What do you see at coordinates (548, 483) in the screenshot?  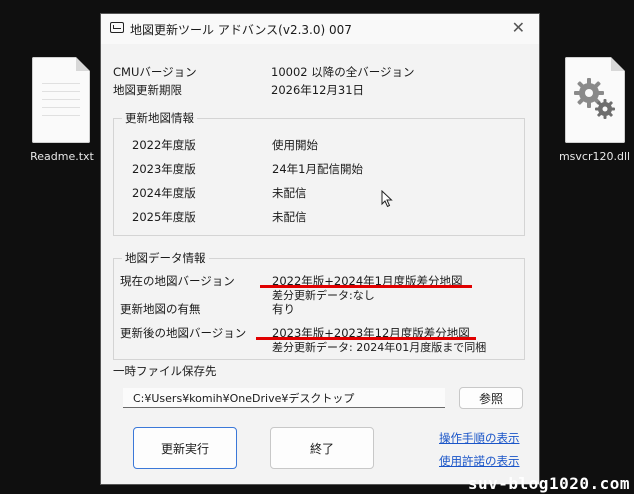 I see `watermark: suv-blog1020.com` at bounding box center [548, 483].